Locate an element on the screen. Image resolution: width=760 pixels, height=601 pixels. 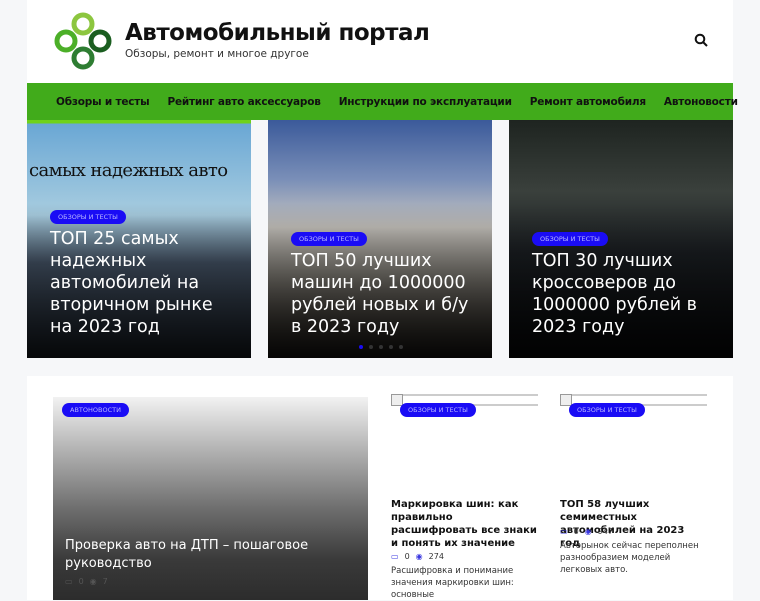
nav-item-manuals: Инструкции по эксплуатации is located at coordinates (425, 102).